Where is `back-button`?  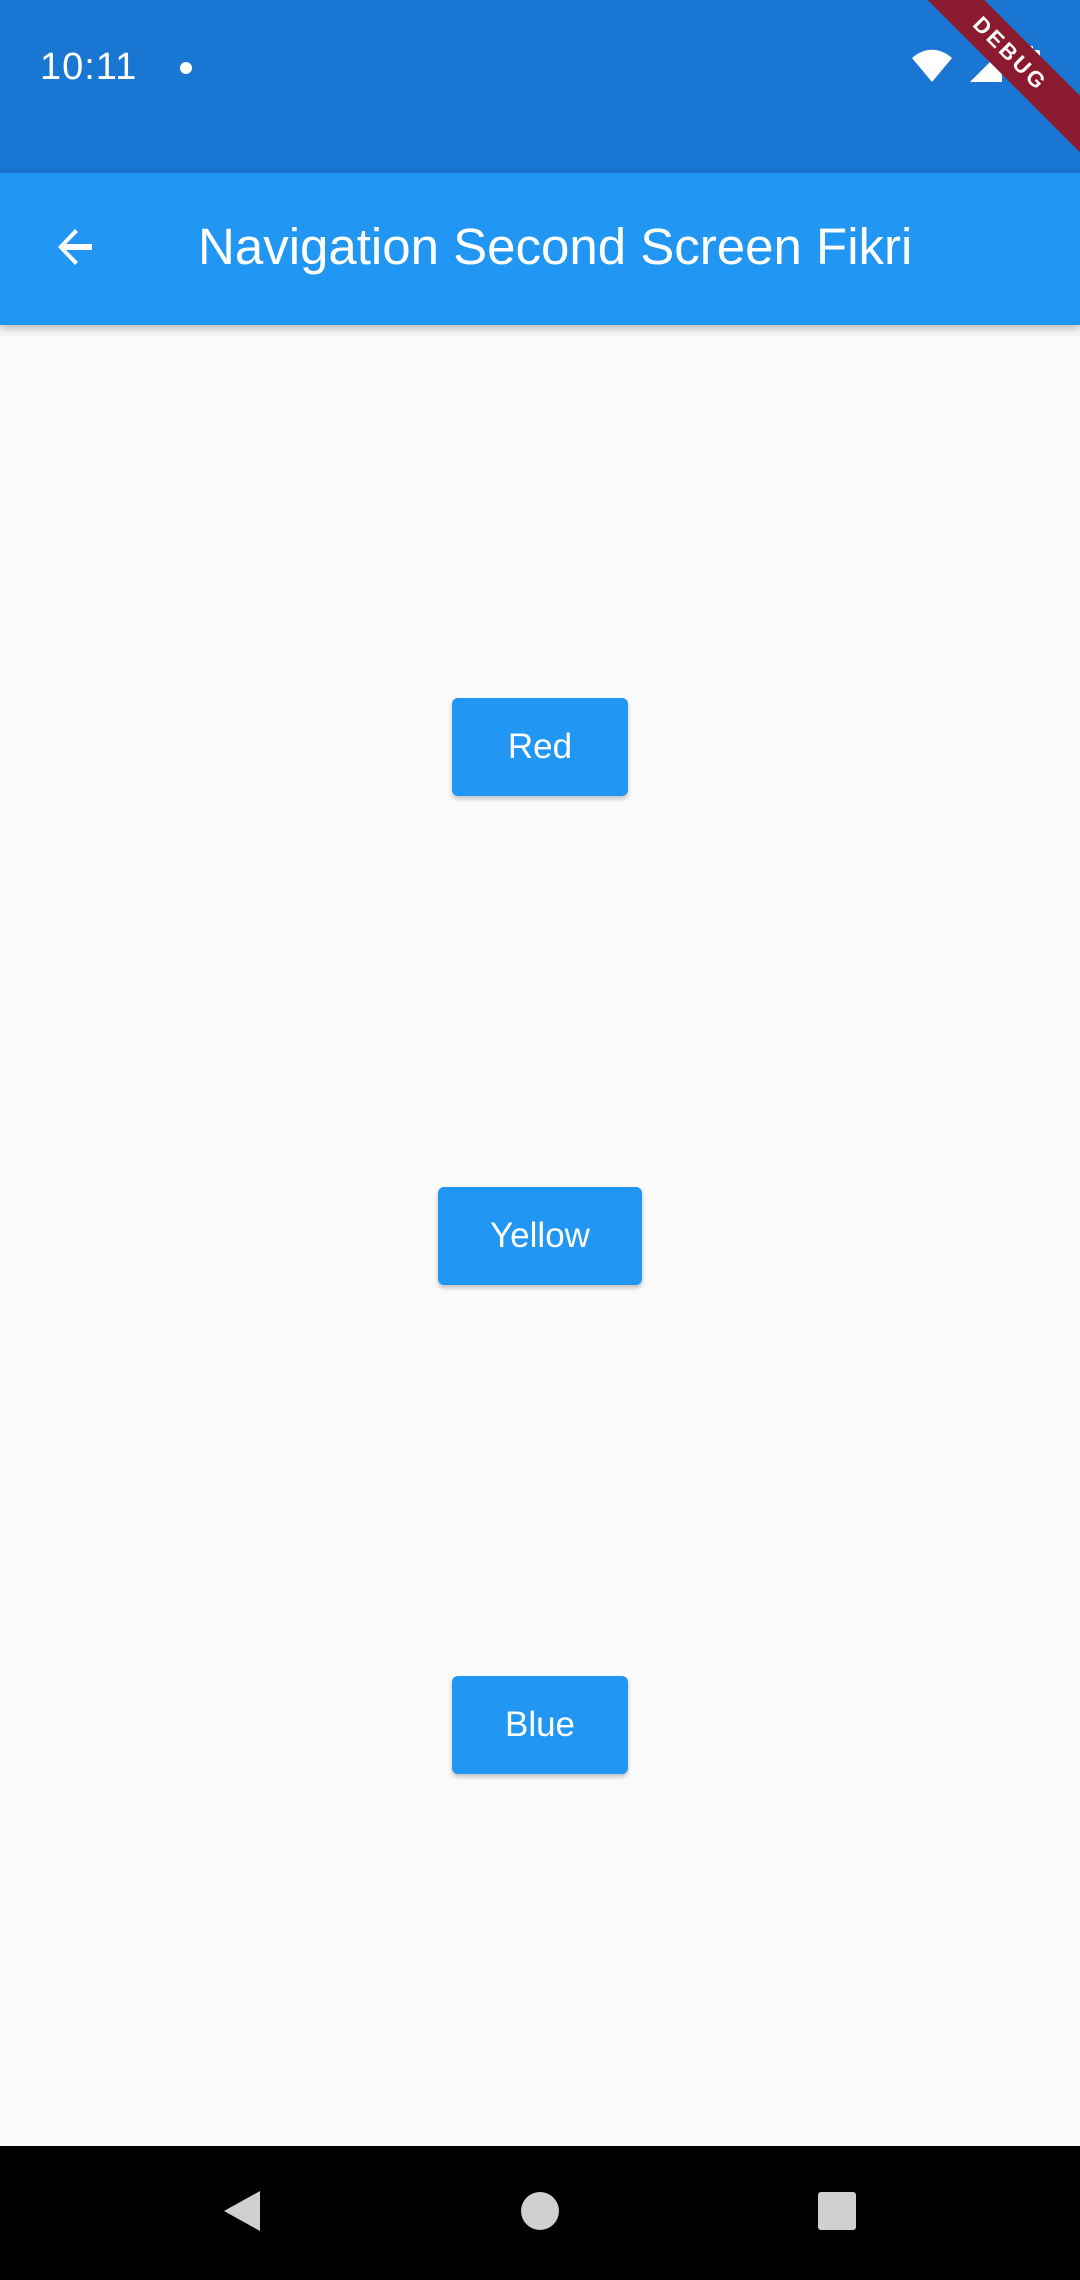
back-button is located at coordinates (76, 249).